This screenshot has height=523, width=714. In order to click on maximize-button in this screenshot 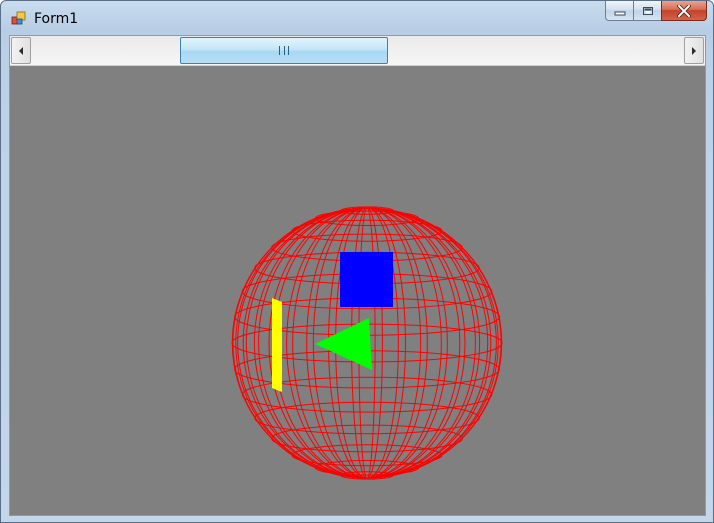, I will do `click(647, 11)`.